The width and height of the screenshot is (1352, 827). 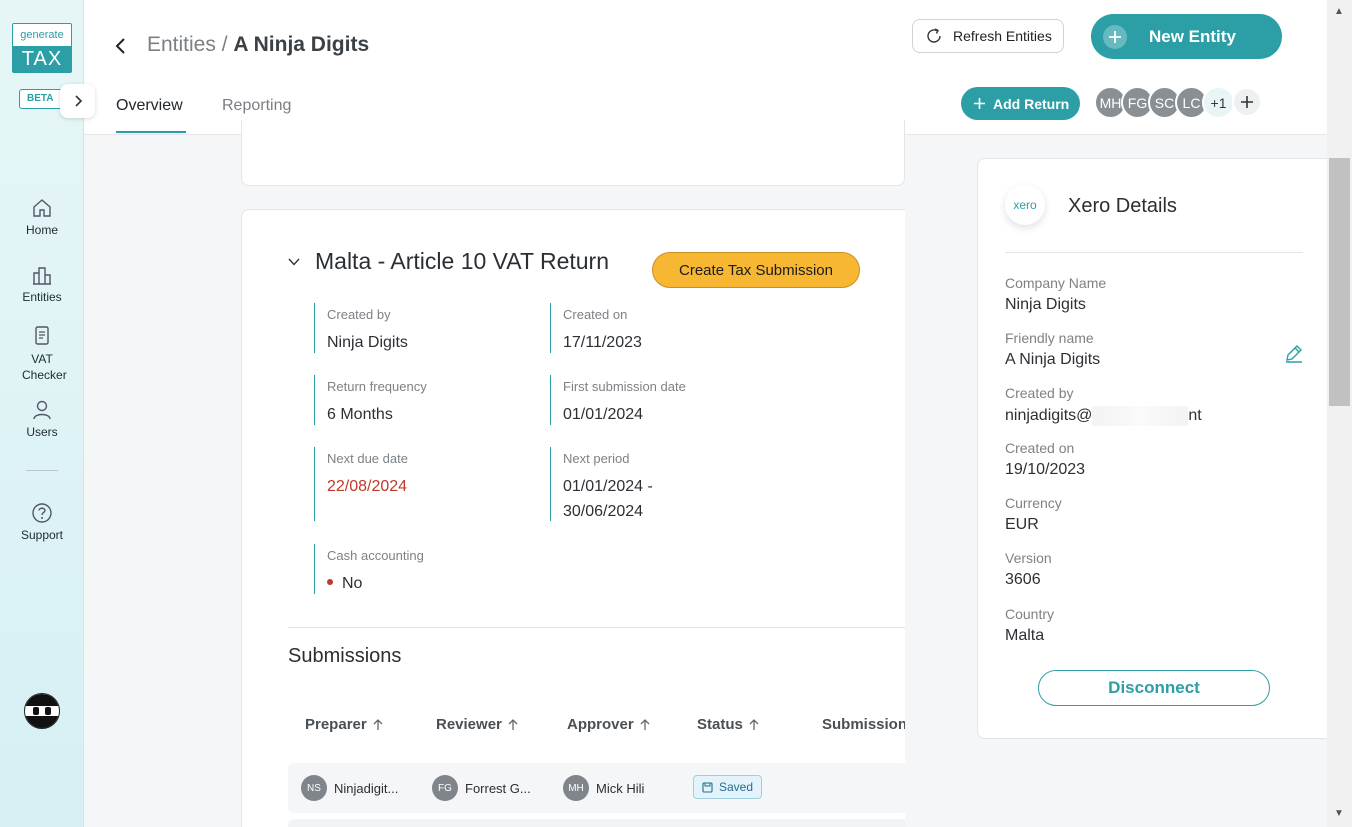 I want to click on breadcrumb-parent: Entities, so click(x=181, y=44).